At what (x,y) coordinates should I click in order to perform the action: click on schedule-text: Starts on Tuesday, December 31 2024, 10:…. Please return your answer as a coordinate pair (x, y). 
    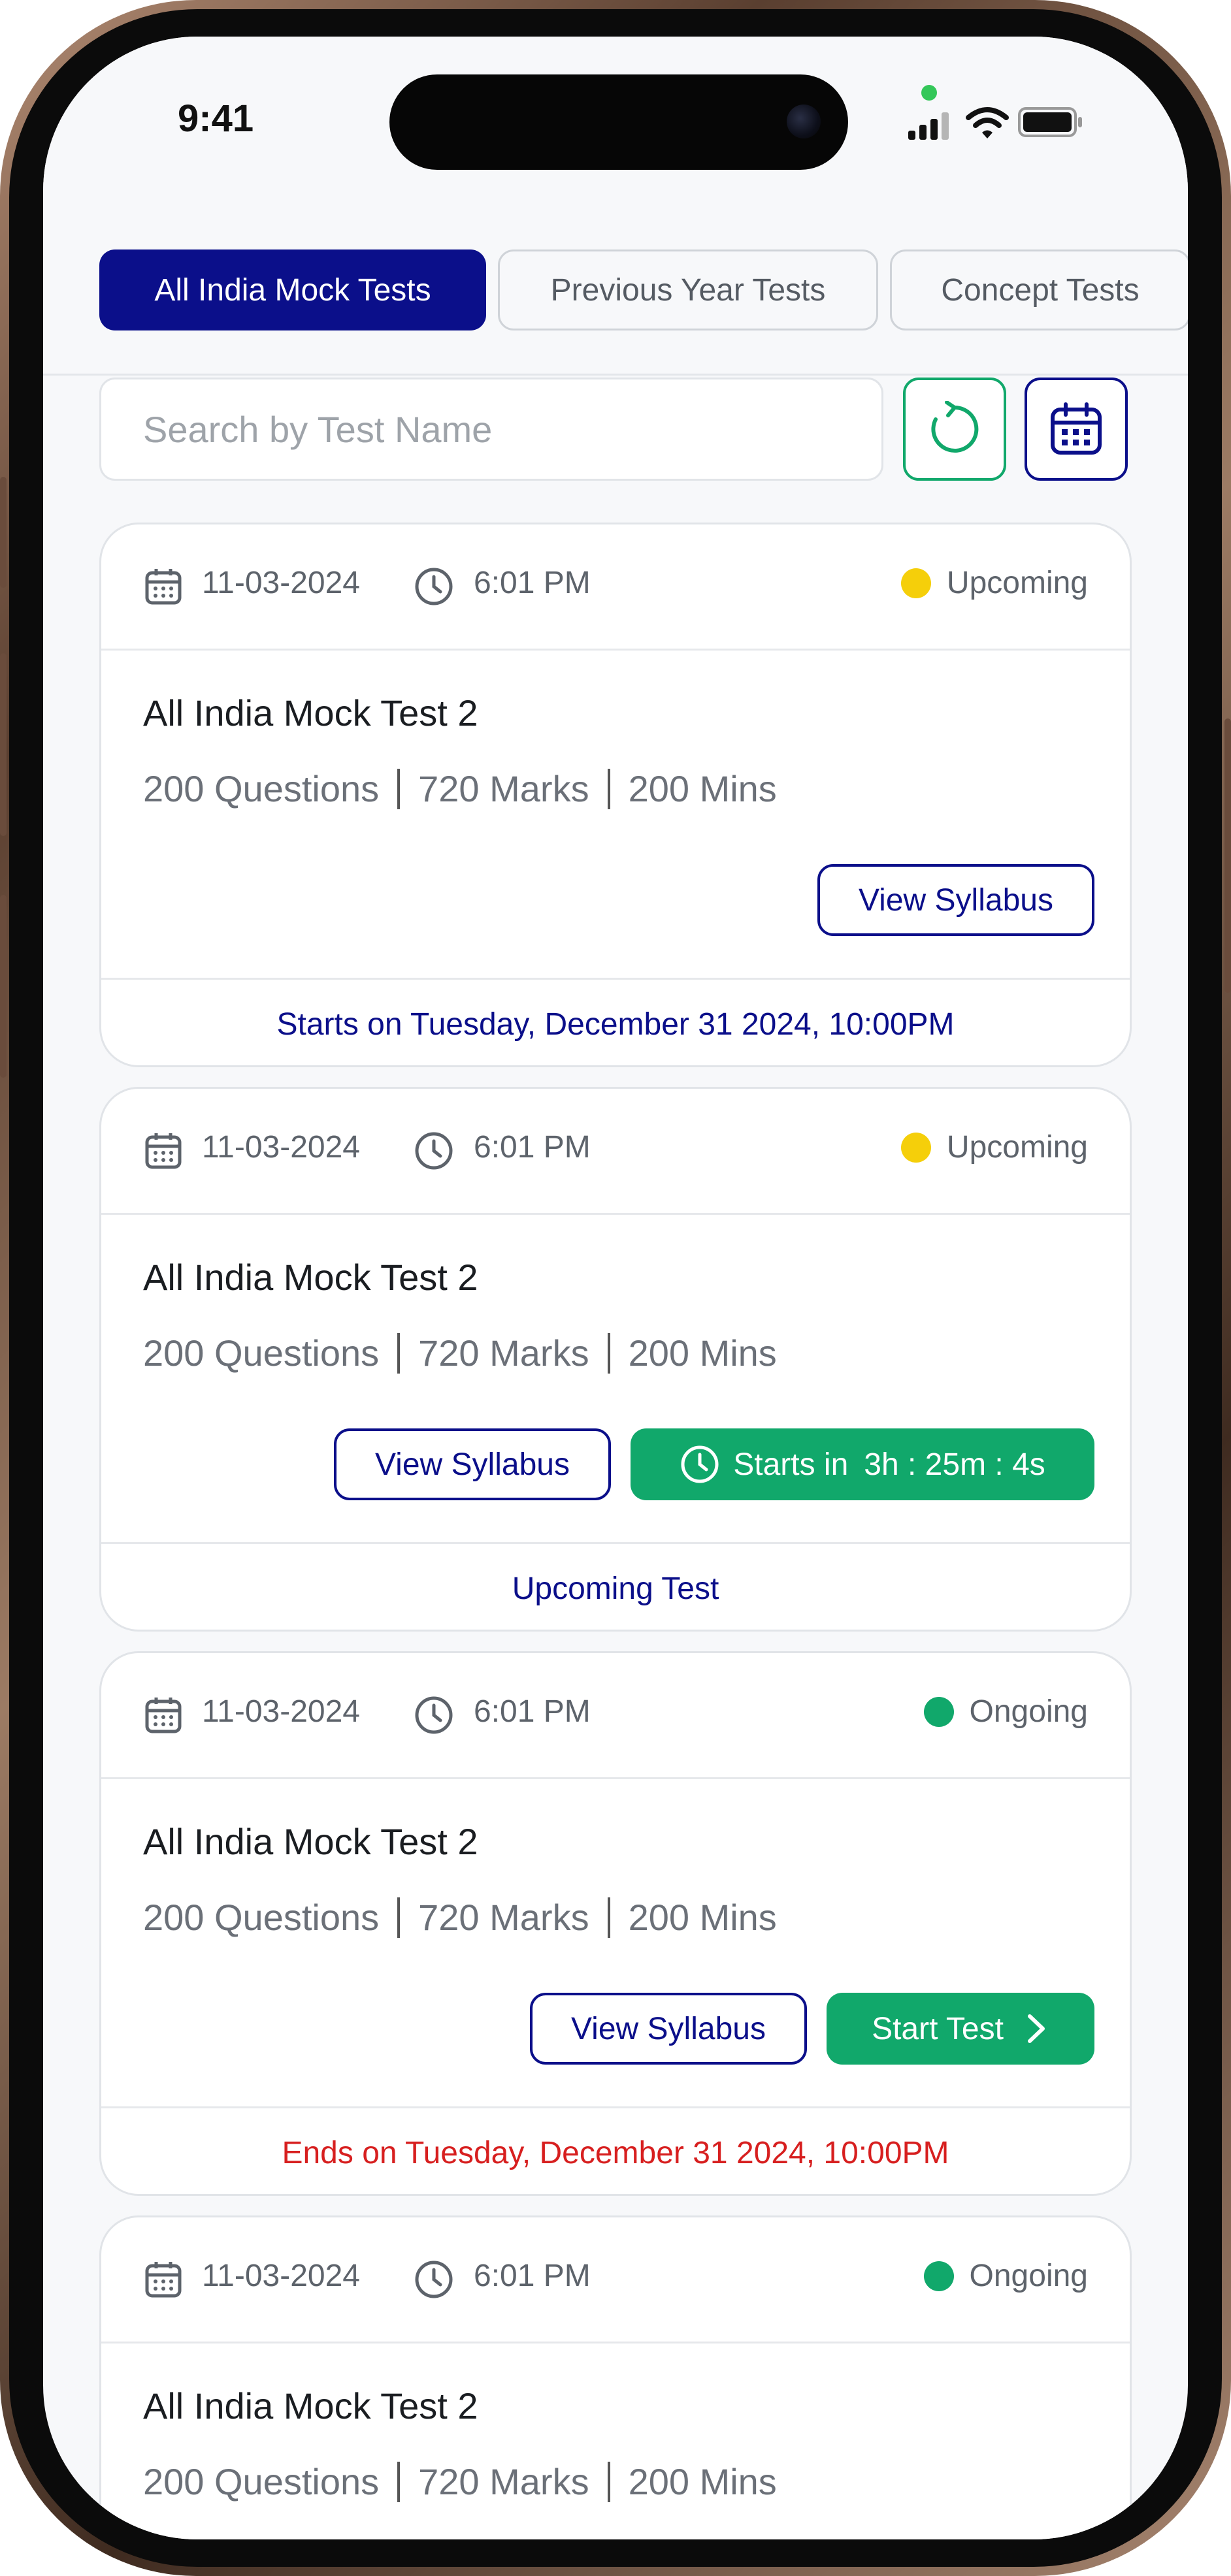
    Looking at the image, I should click on (615, 1021).